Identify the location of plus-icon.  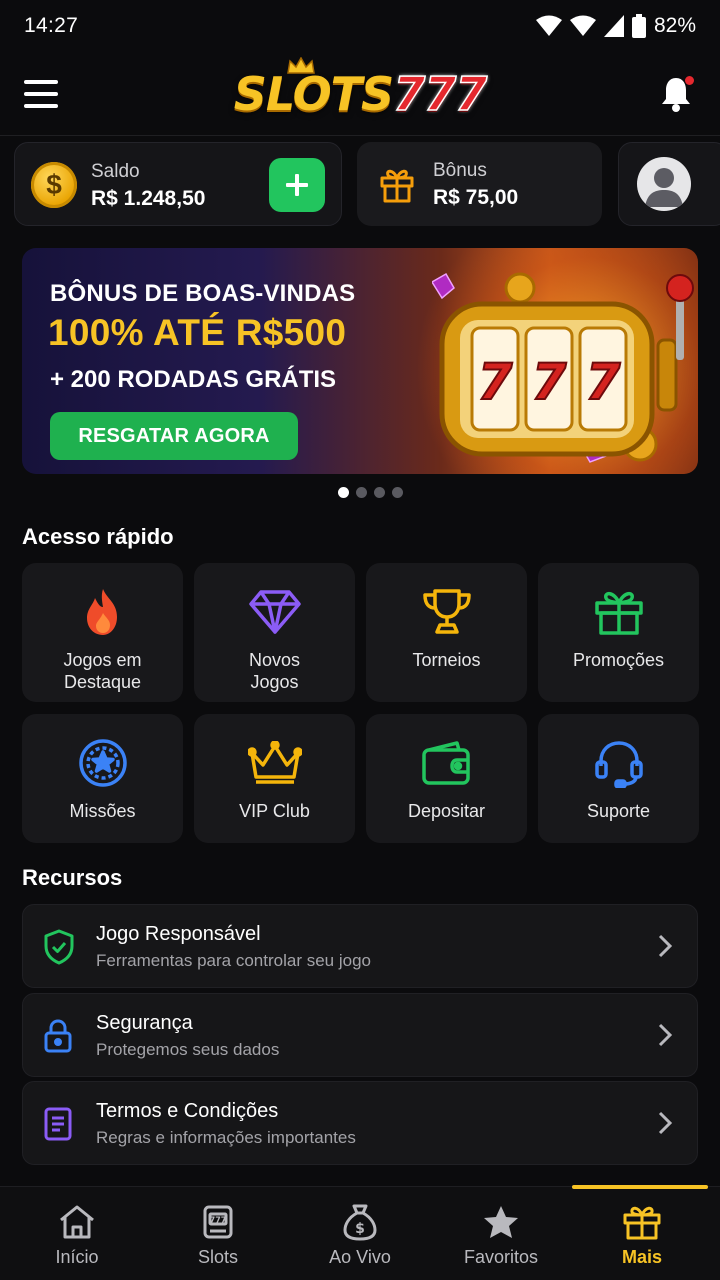
(297, 185).